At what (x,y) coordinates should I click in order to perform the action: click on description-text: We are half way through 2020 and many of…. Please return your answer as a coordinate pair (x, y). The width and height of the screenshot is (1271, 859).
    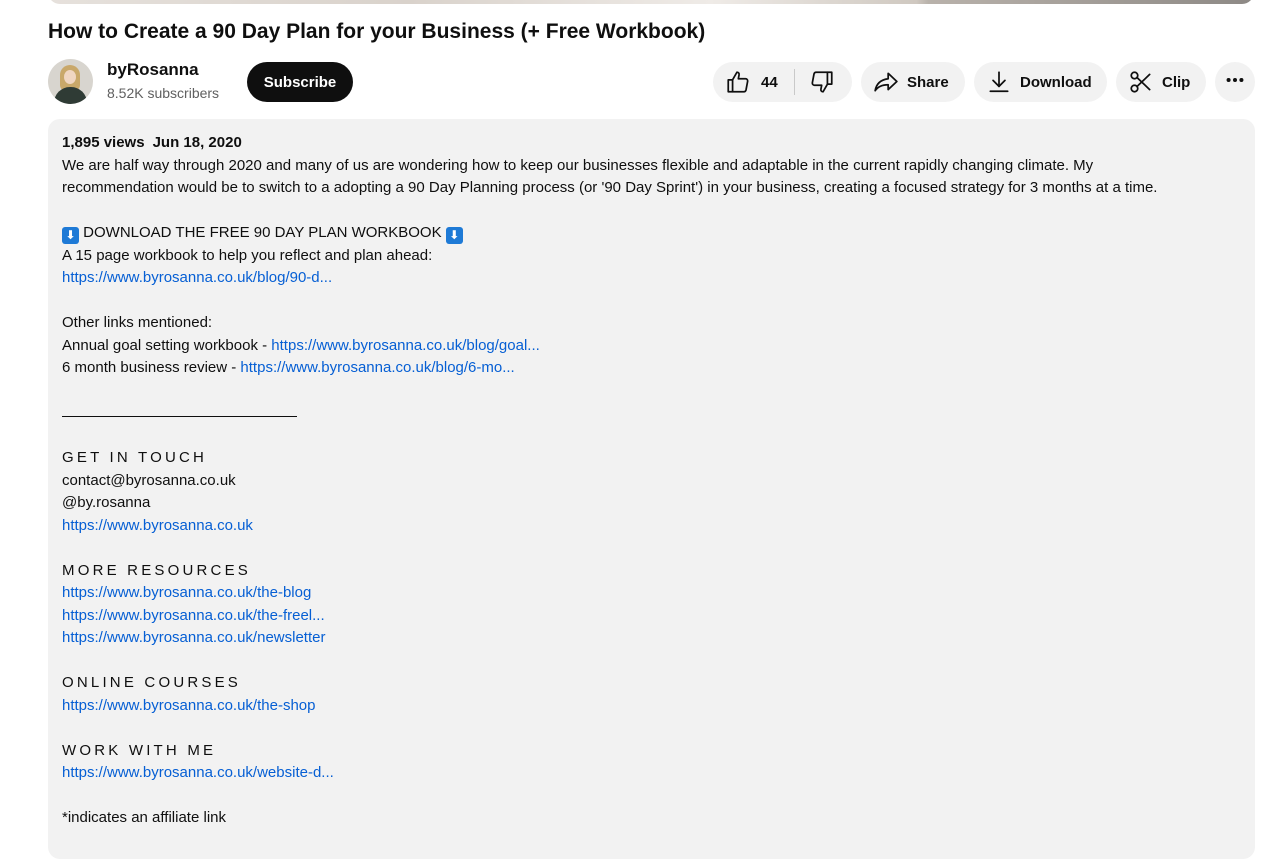
    Looking at the image, I should click on (578, 165).